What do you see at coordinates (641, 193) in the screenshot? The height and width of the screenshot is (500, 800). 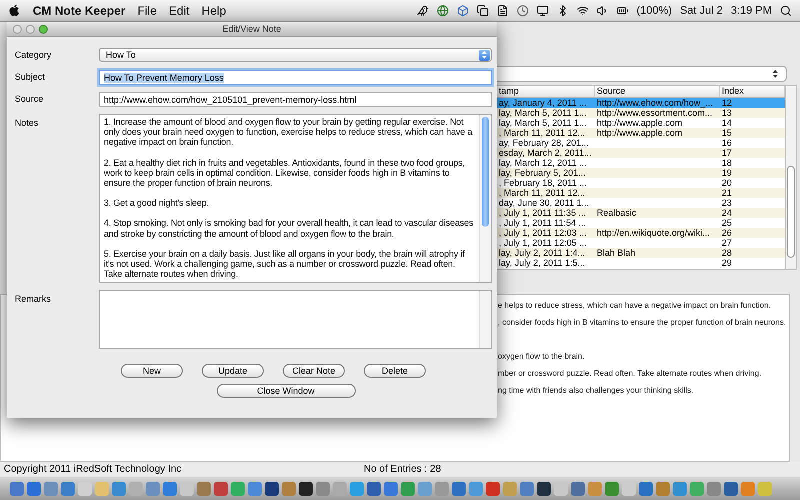 I see `table-row: , March 11, 2011 12... 21` at bounding box center [641, 193].